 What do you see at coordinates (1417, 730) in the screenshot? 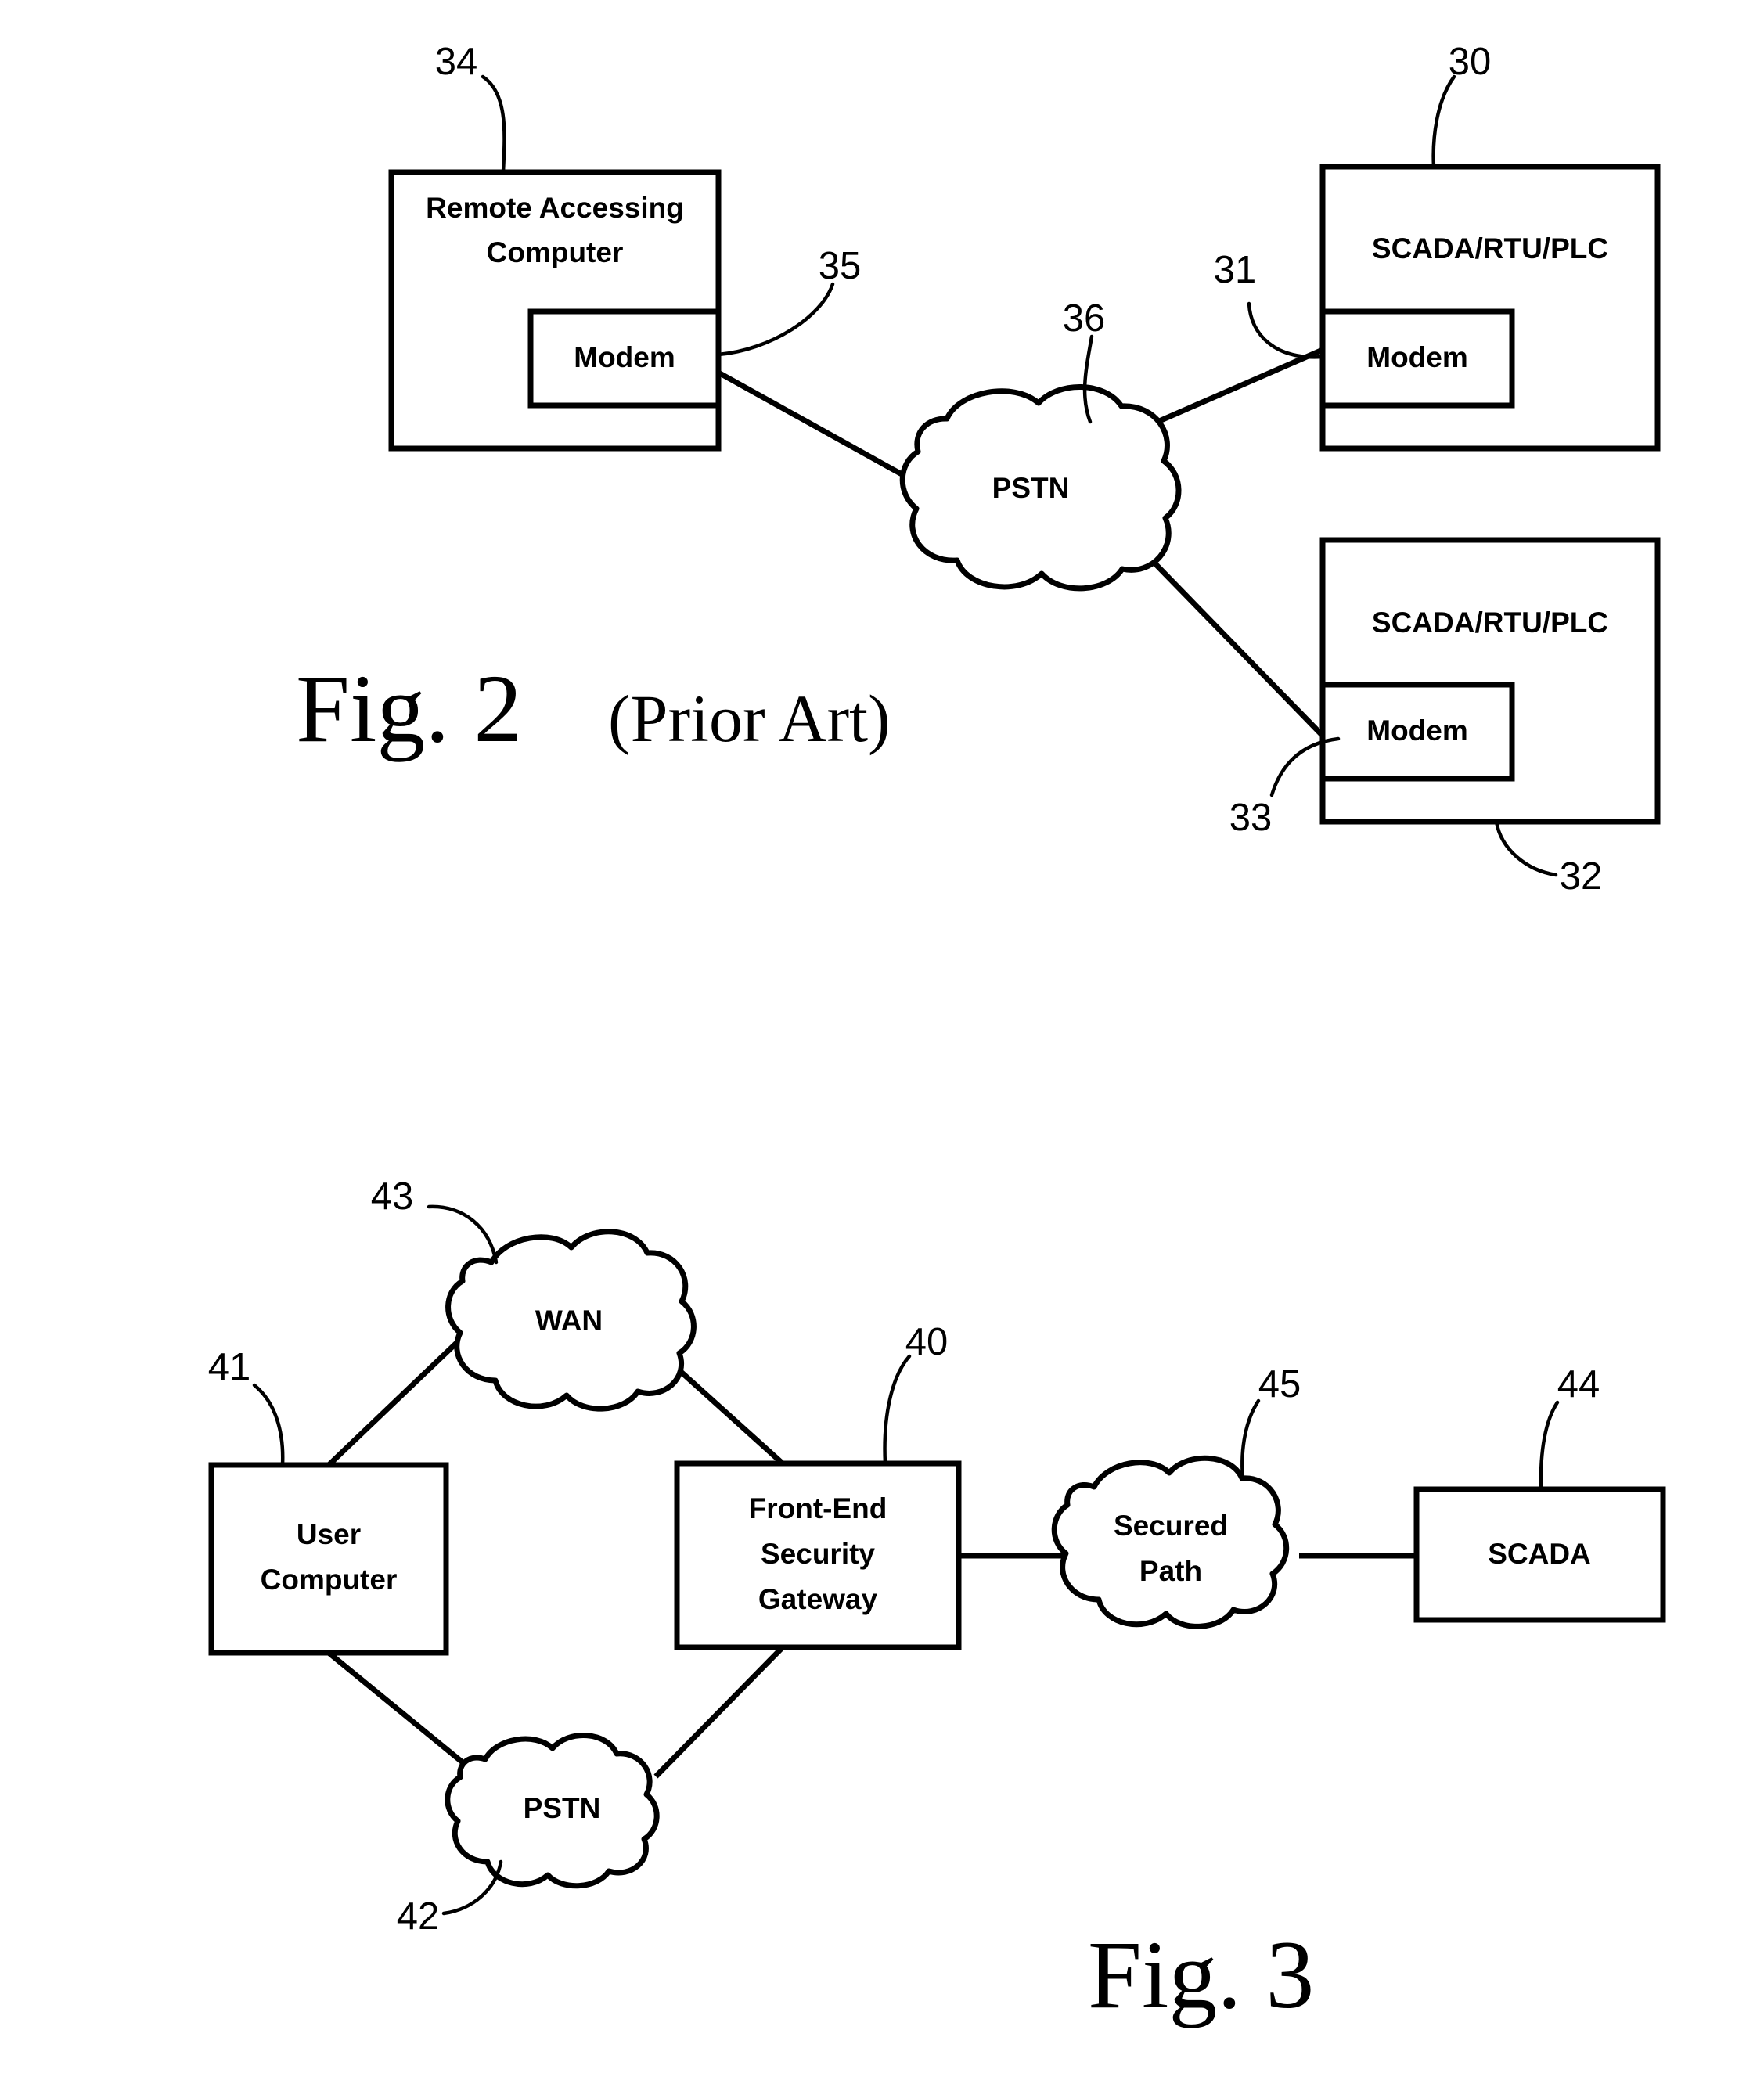
I see `scada-lower-modem-label: Modem` at bounding box center [1417, 730].